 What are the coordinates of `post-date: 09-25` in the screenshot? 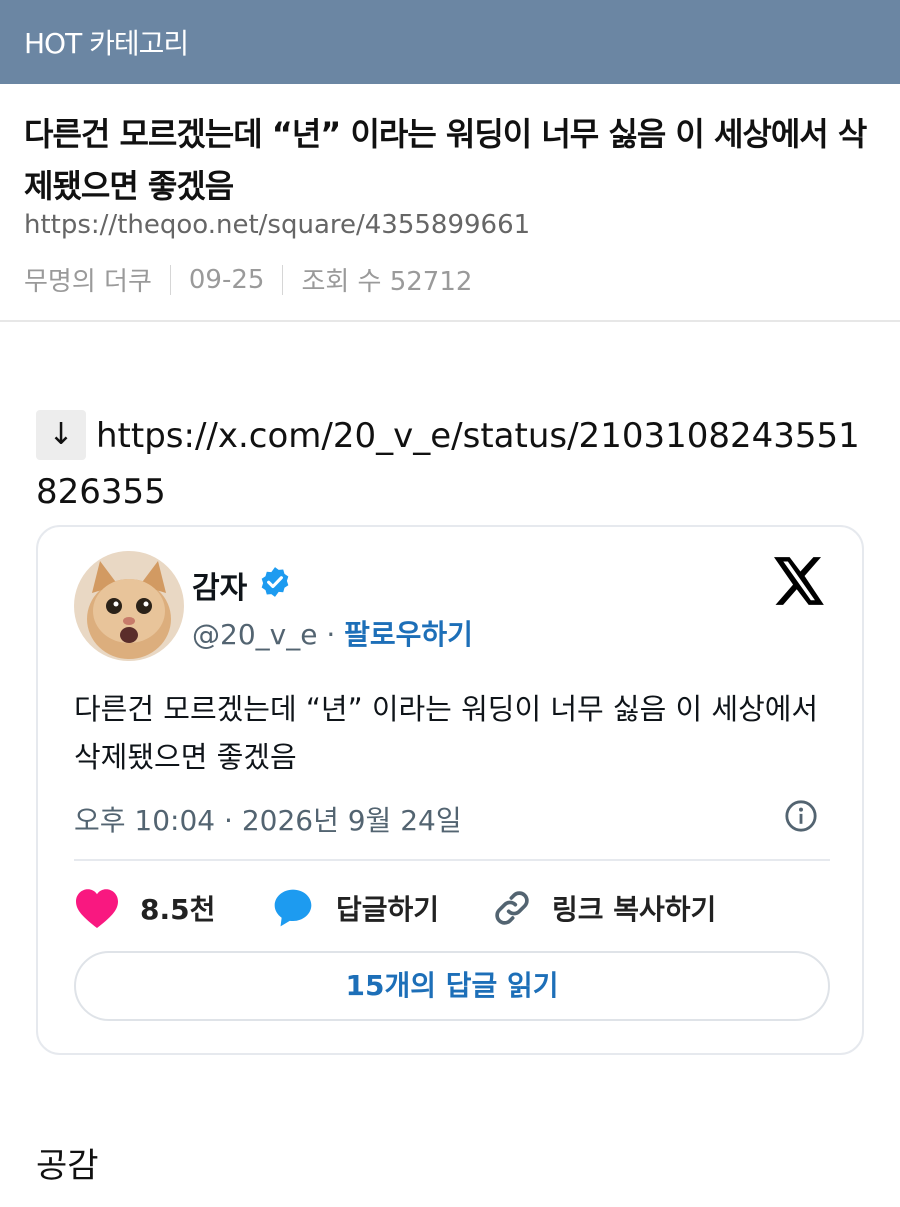 It's located at (226, 279).